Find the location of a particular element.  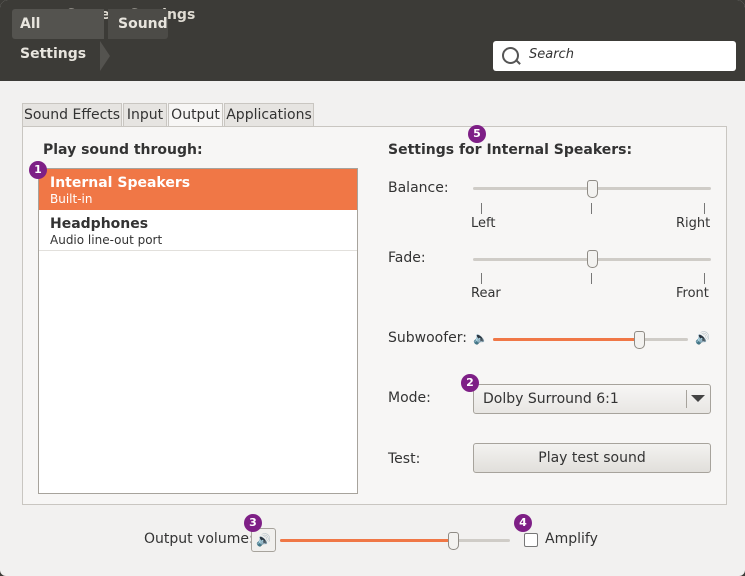

mode-dropdown: Dolby Surround 6:1 is located at coordinates (592, 399).